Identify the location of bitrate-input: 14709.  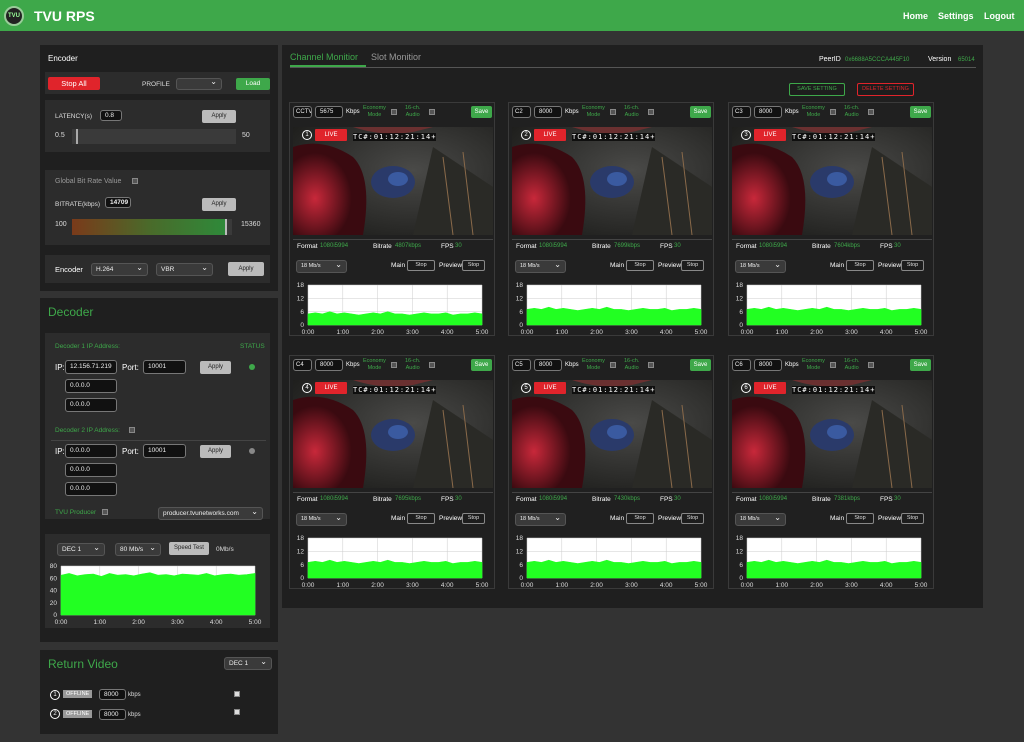
(118, 202).